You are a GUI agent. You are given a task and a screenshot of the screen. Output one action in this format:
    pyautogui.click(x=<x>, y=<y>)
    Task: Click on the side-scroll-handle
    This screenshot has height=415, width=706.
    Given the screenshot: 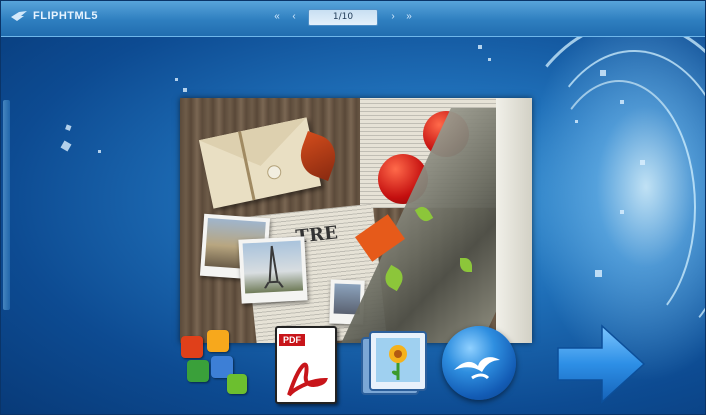 What is the action you would take?
    pyautogui.click(x=6, y=205)
    